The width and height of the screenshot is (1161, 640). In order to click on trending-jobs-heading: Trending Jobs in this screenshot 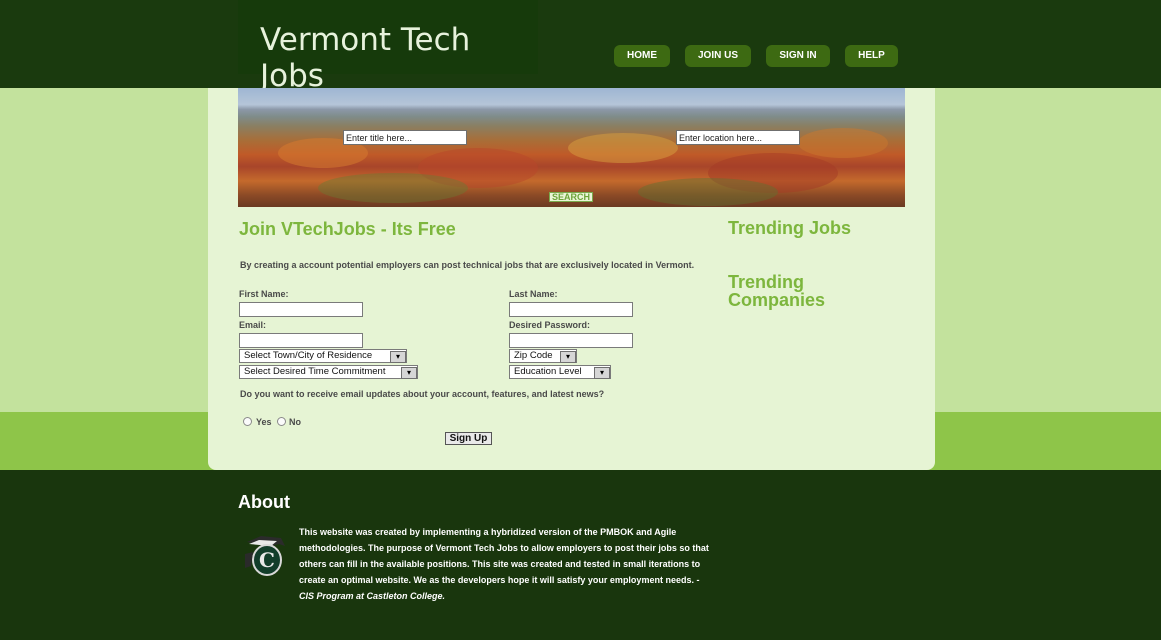, I will do `click(789, 228)`.